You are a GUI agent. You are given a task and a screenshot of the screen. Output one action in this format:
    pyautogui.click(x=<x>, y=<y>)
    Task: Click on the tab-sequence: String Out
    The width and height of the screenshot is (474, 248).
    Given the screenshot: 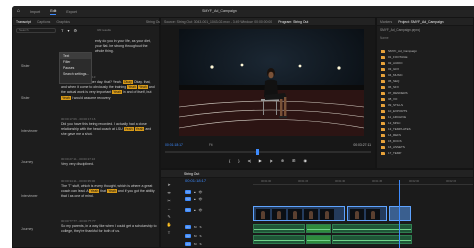 What is the action you would take?
    pyautogui.click(x=191, y=174)
    